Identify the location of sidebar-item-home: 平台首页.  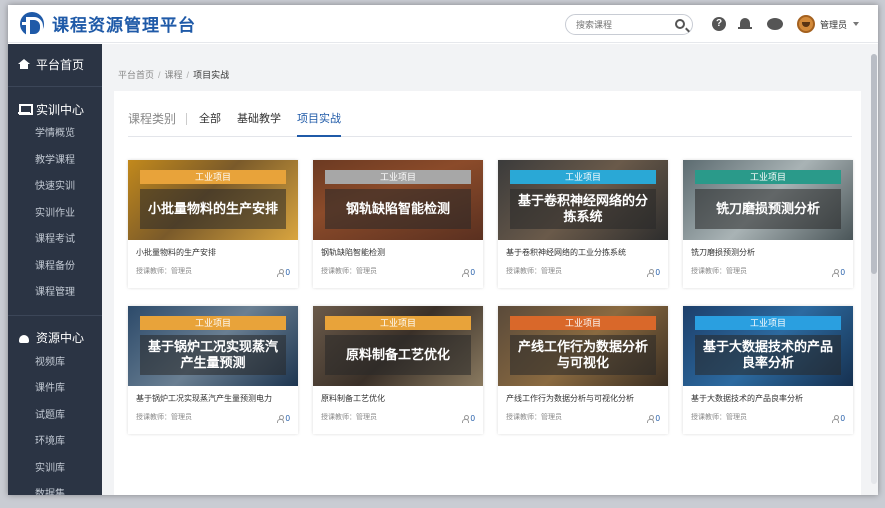
(55, 64).